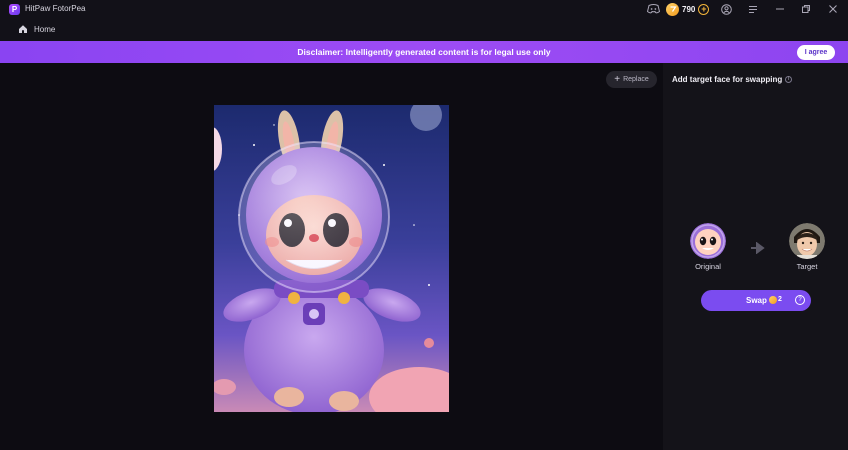 The height and width of the screenshot is (450, 848). What do you see at coordinates (617, 79) in the screenshot?
I see `plus-icon: +` at bounding box center [617, 79].